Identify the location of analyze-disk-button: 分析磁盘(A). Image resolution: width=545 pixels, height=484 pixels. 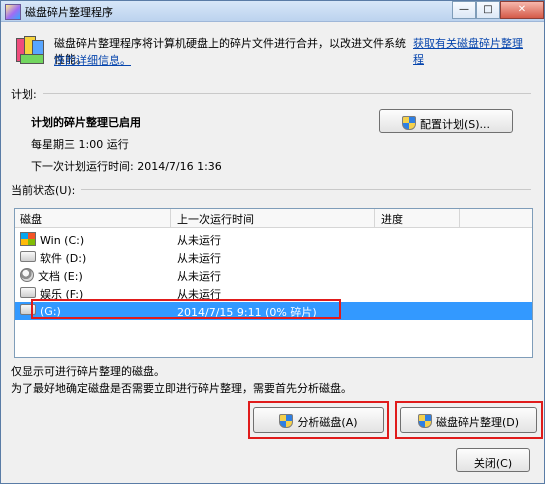
(318, 420).